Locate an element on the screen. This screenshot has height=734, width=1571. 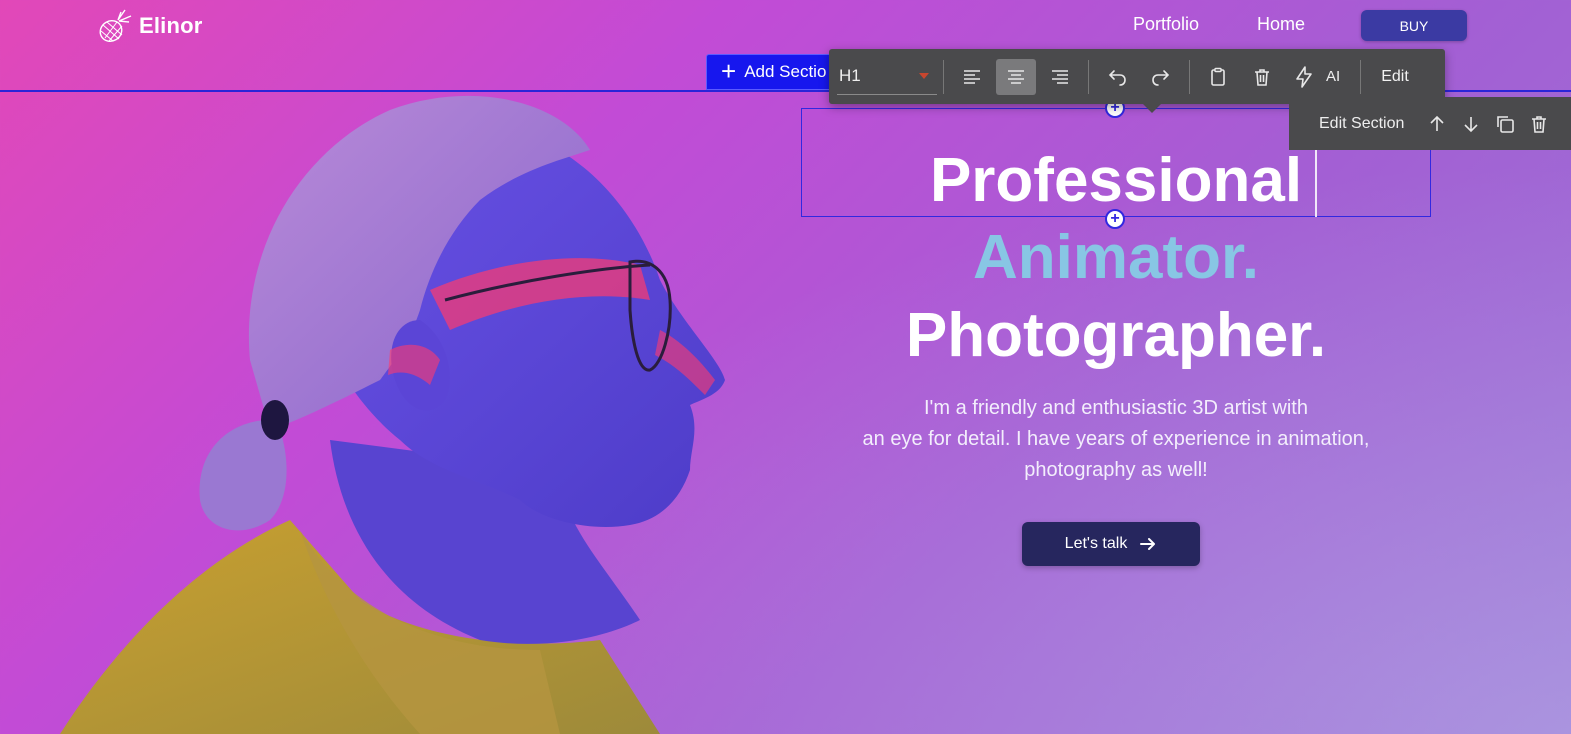
redo-button is located at coordinates (1161, 77).